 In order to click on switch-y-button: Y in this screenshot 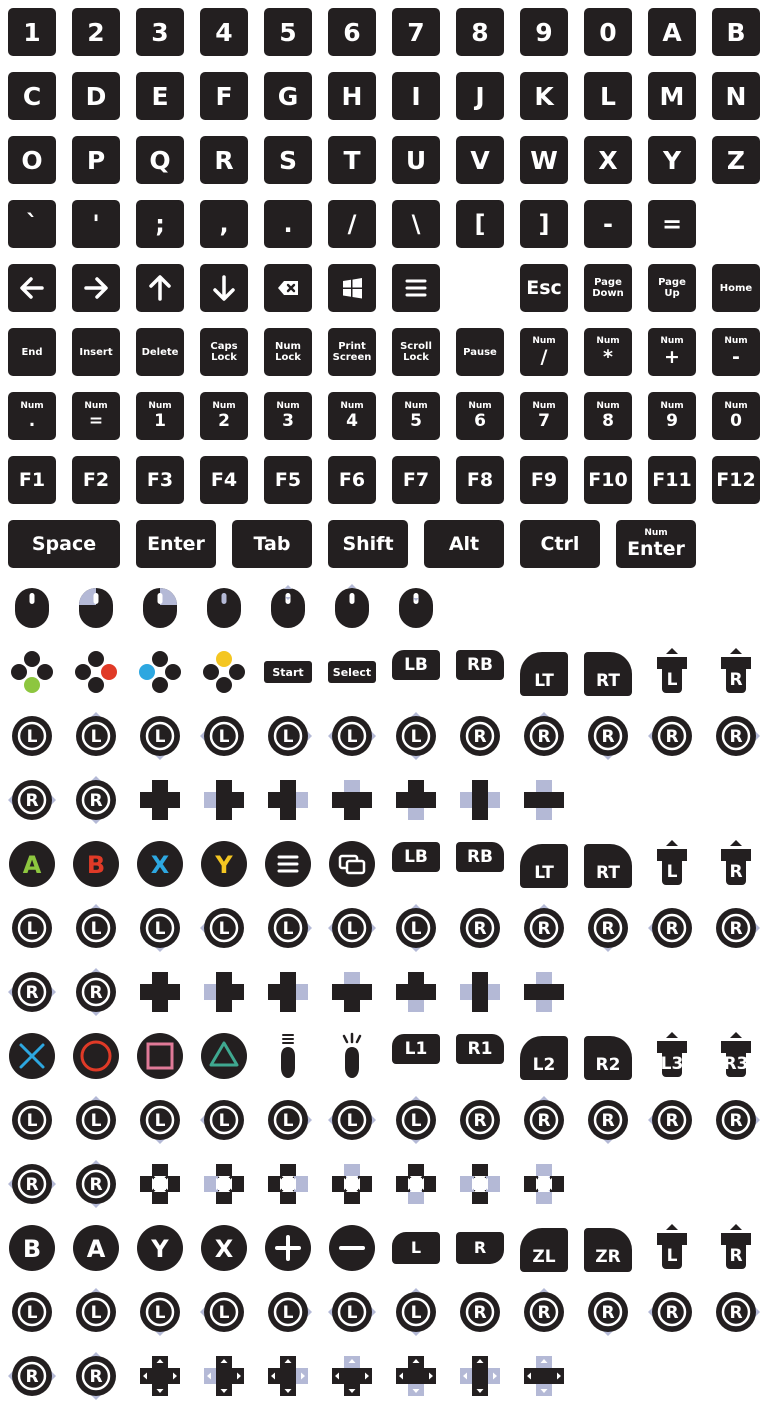, I will do `click(160, 1248)`.